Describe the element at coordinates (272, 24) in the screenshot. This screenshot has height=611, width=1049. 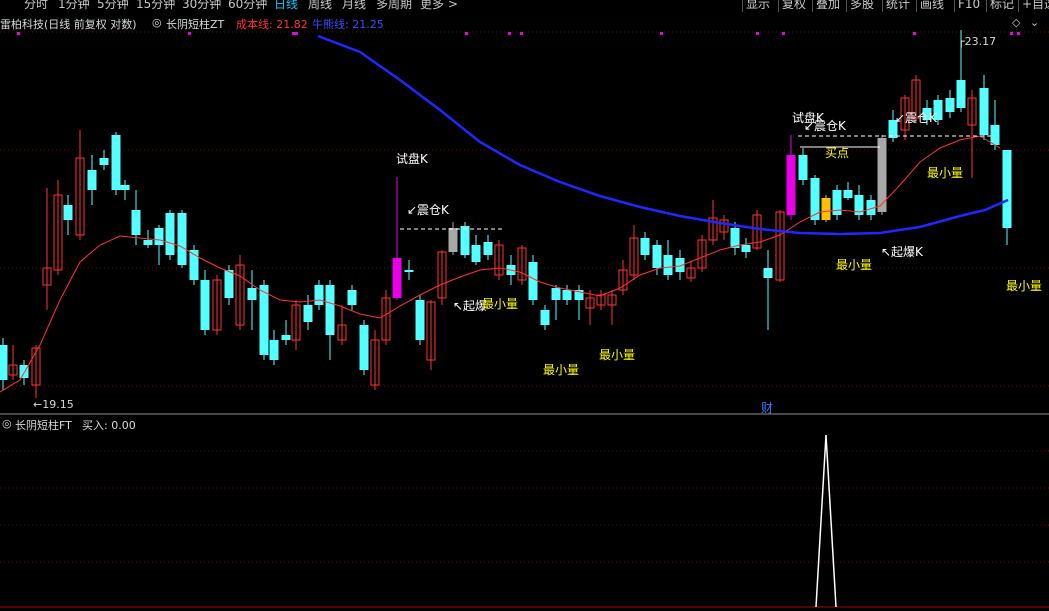
I see `cost-line-label: 成本线: 21.82` at that location.